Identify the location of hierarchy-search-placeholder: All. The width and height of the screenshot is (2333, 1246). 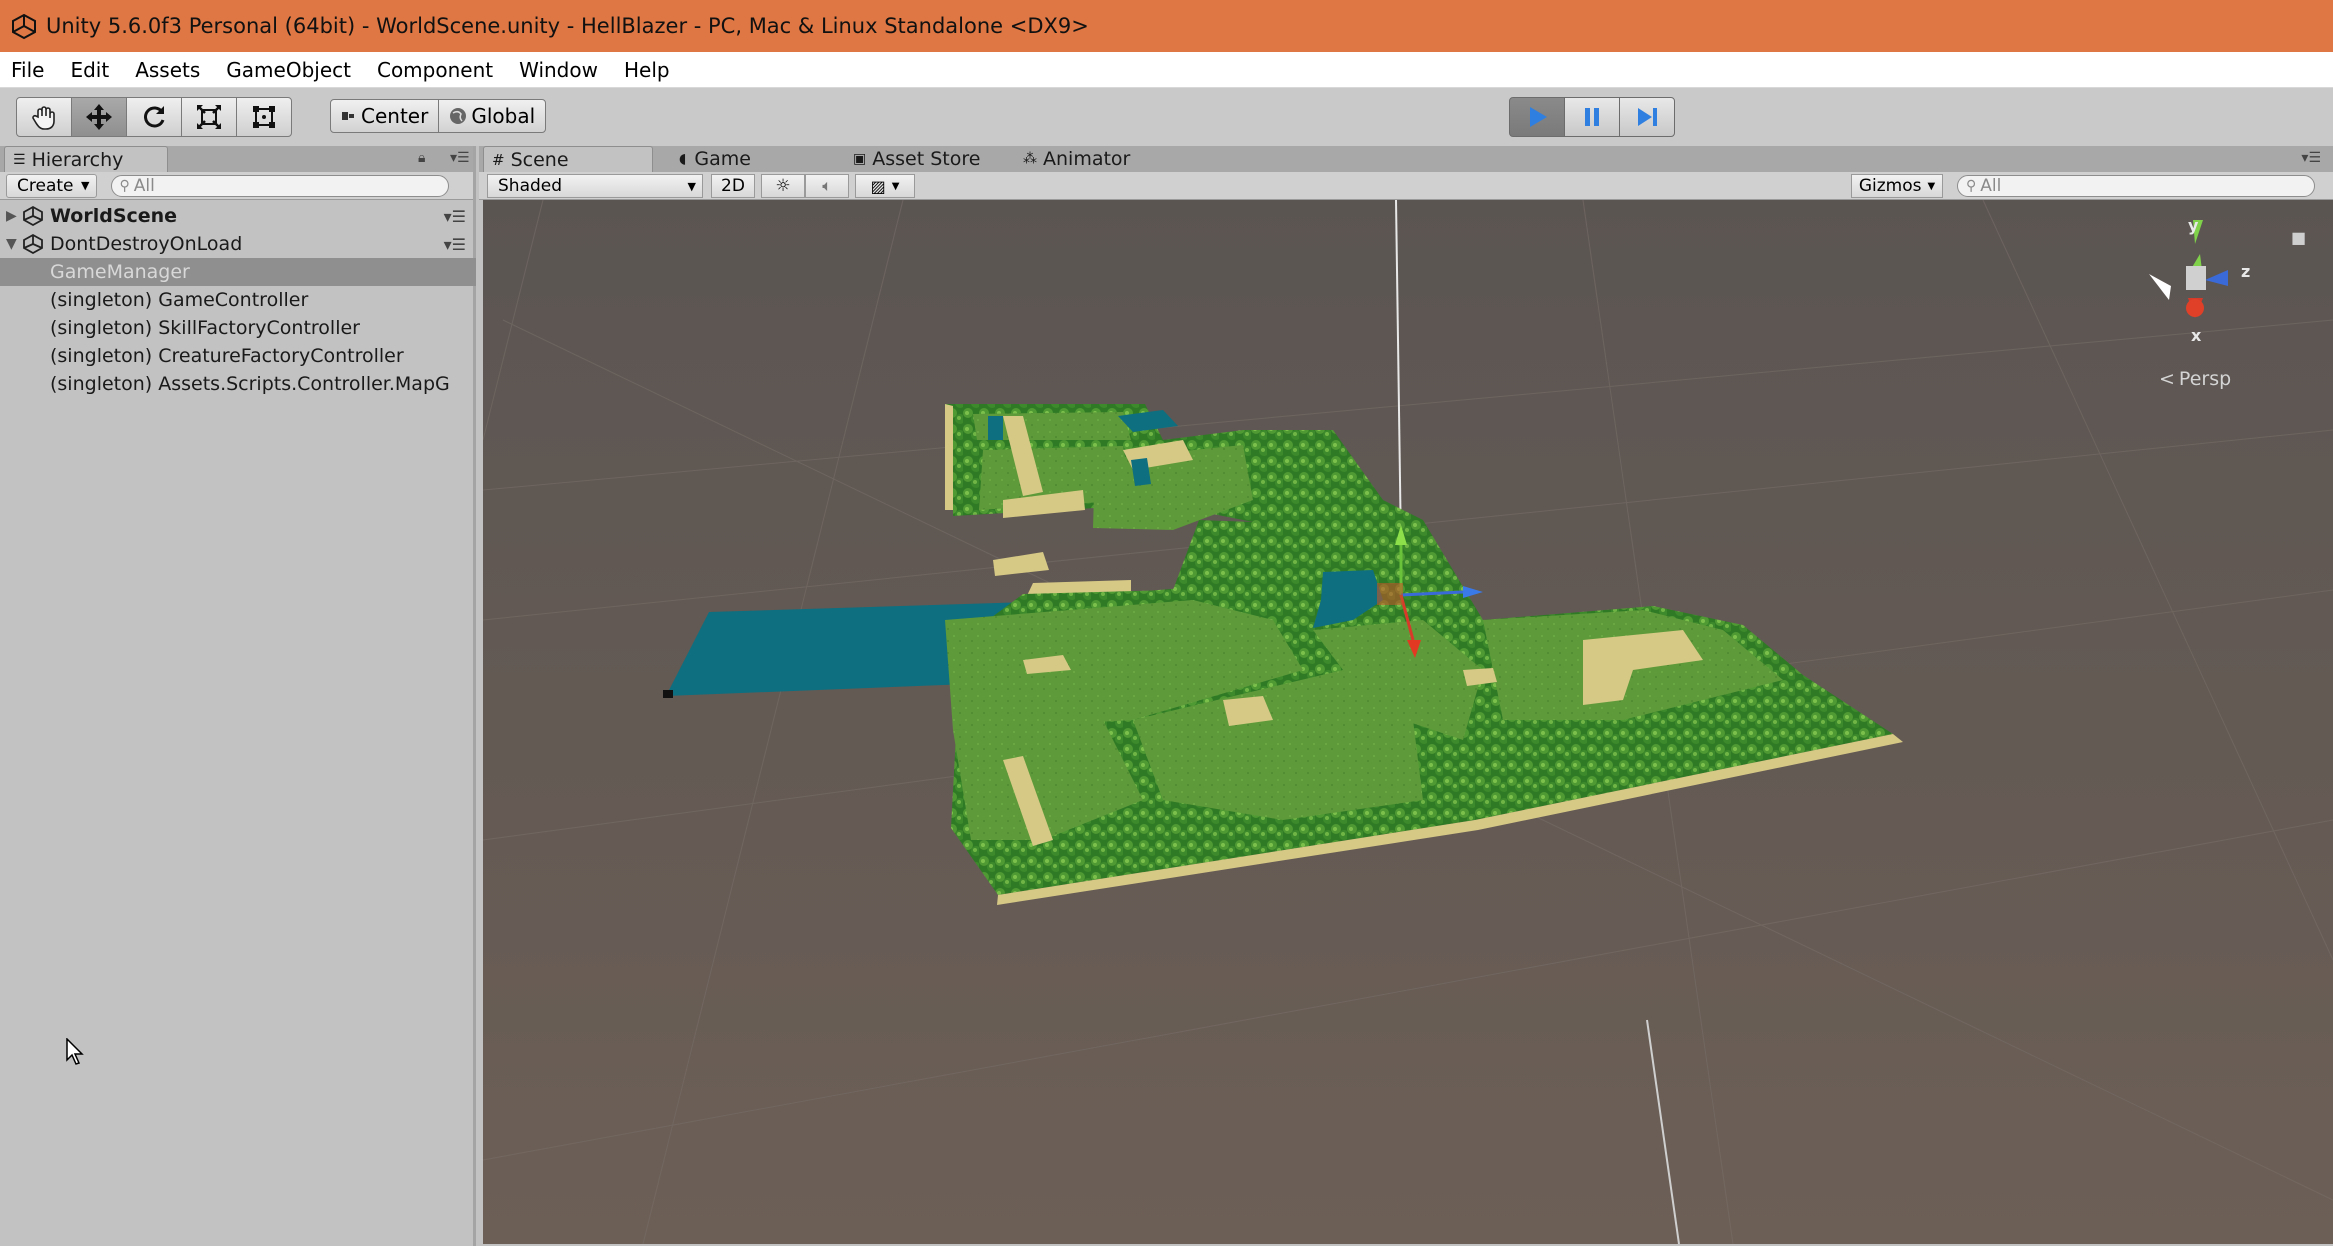
(144, 185).